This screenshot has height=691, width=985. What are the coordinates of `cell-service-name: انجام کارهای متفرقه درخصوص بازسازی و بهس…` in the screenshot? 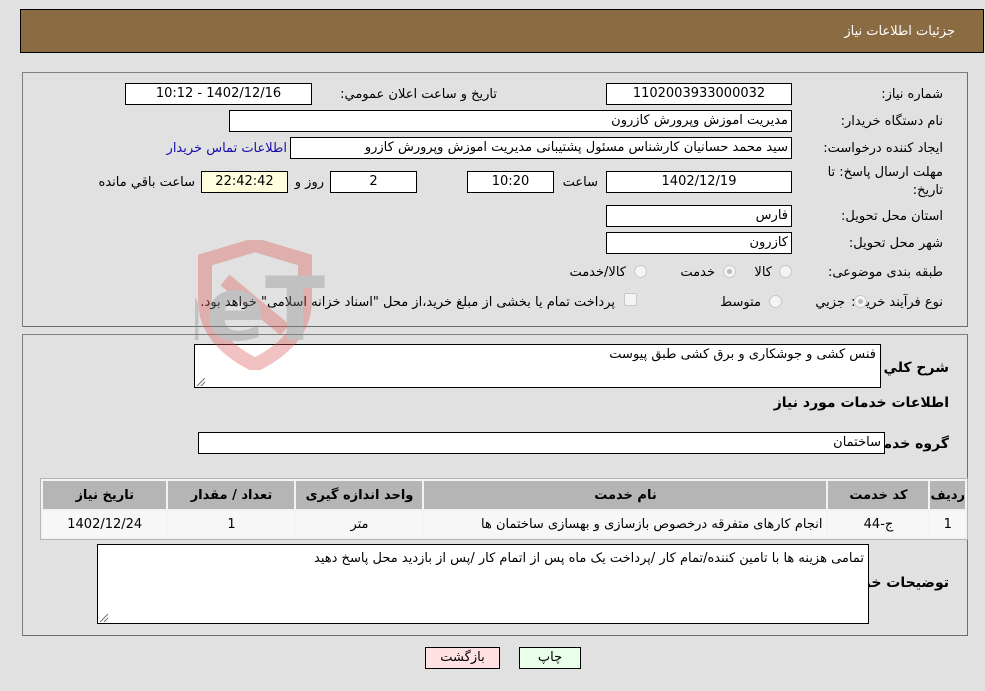 It's located at (625, 524).